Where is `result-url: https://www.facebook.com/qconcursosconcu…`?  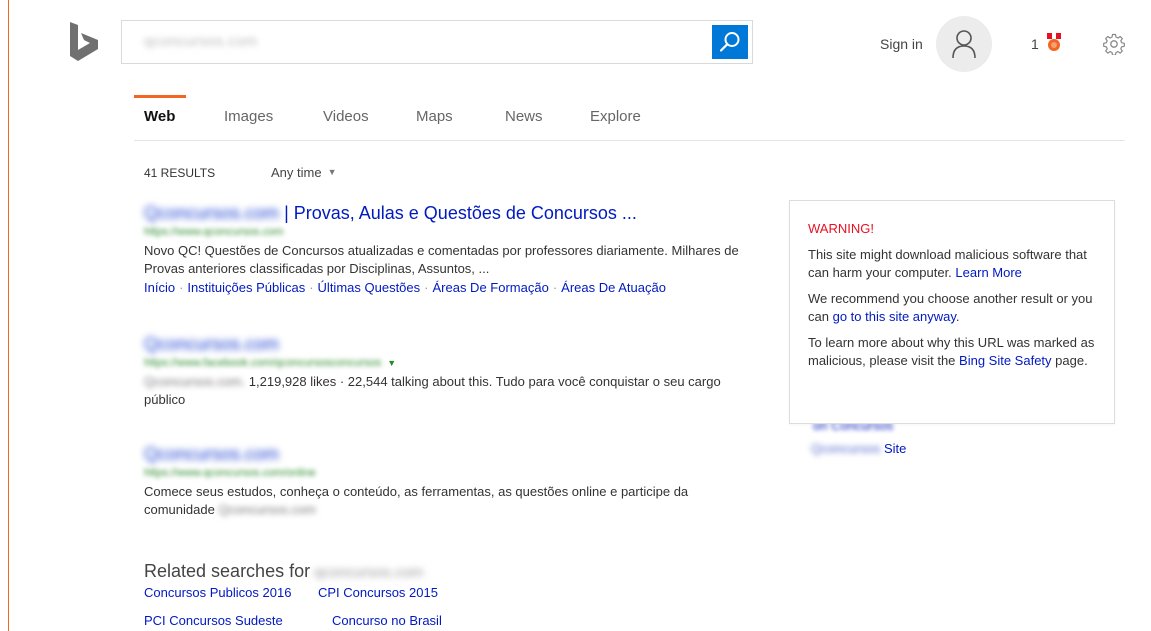 result-url: https://www.facebook.com/qconcursosconcu… is located at coordinates (263, 363).